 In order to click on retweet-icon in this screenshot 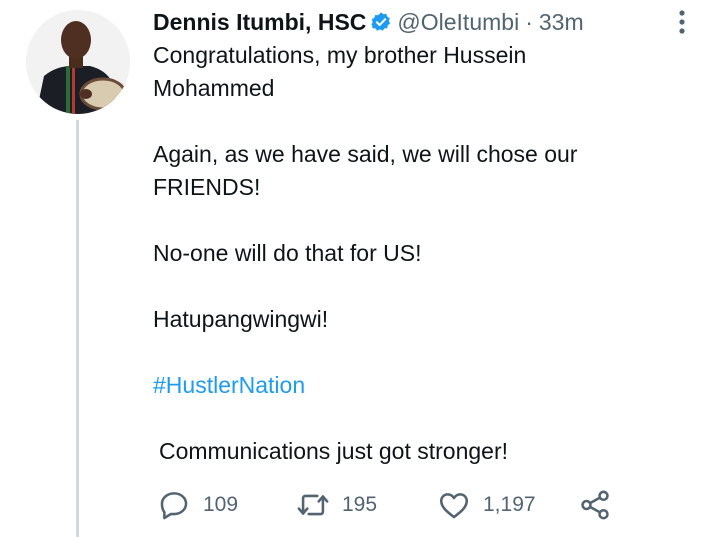, I will do `click(313, 505)`.